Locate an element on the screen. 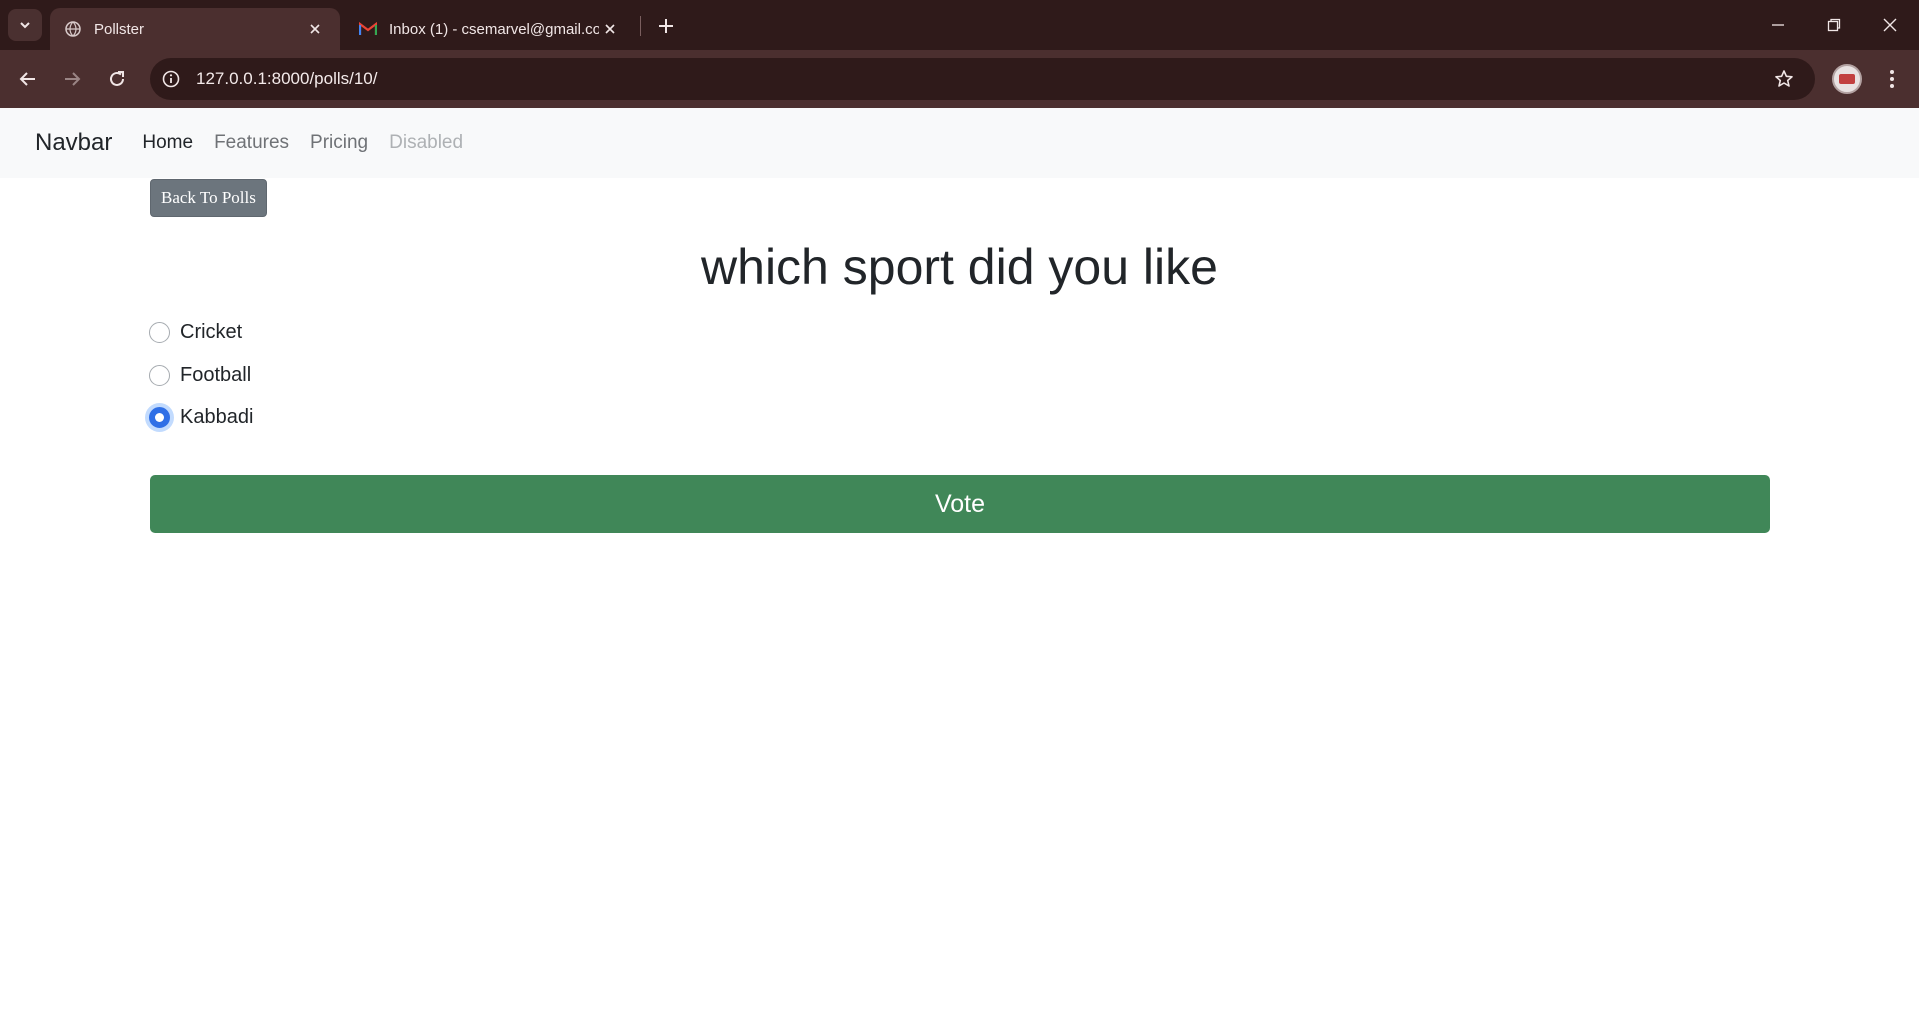 The image size is (1919, 1020). tab-search-button is located at coordinates (25, 25).